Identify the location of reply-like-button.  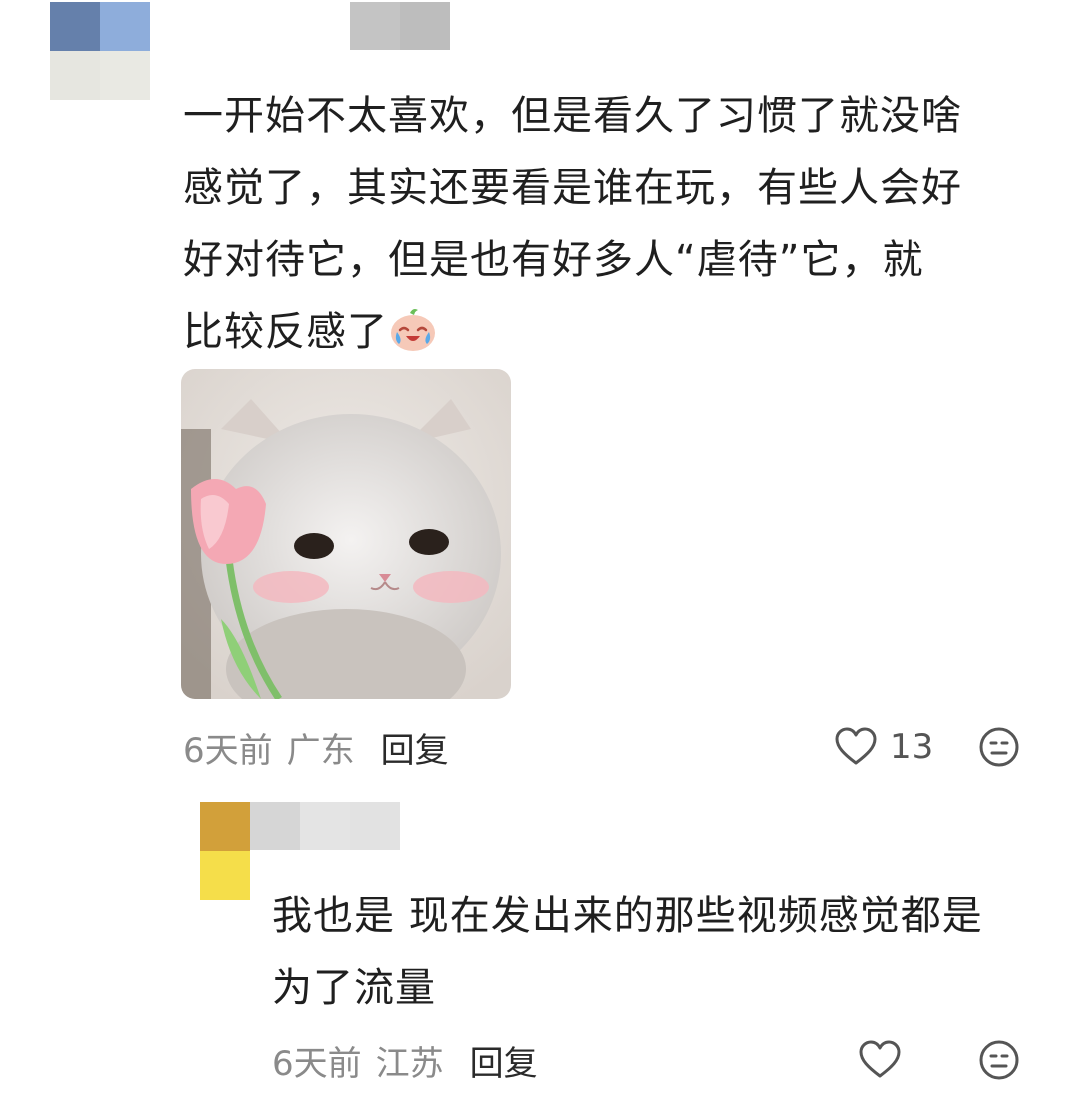
(880, 1060).